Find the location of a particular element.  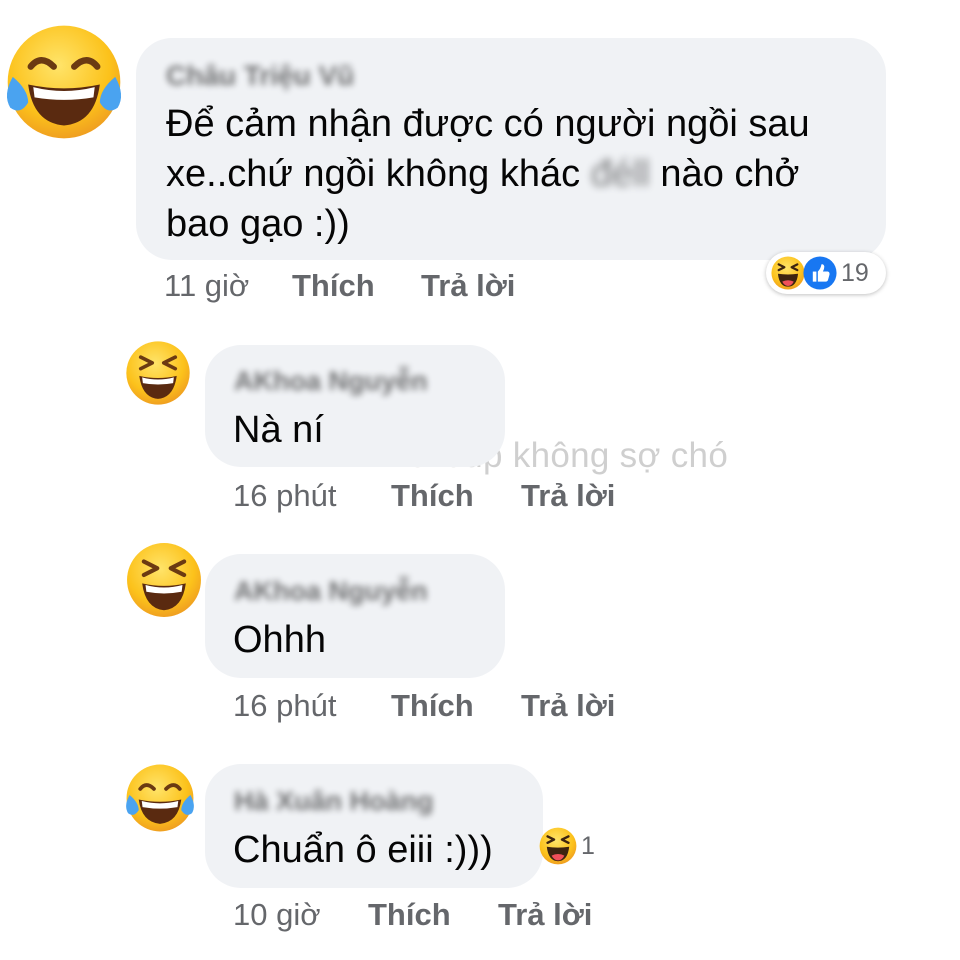

comment-author: Hà Xuân Hoàng is located at coordinates (334, 801).